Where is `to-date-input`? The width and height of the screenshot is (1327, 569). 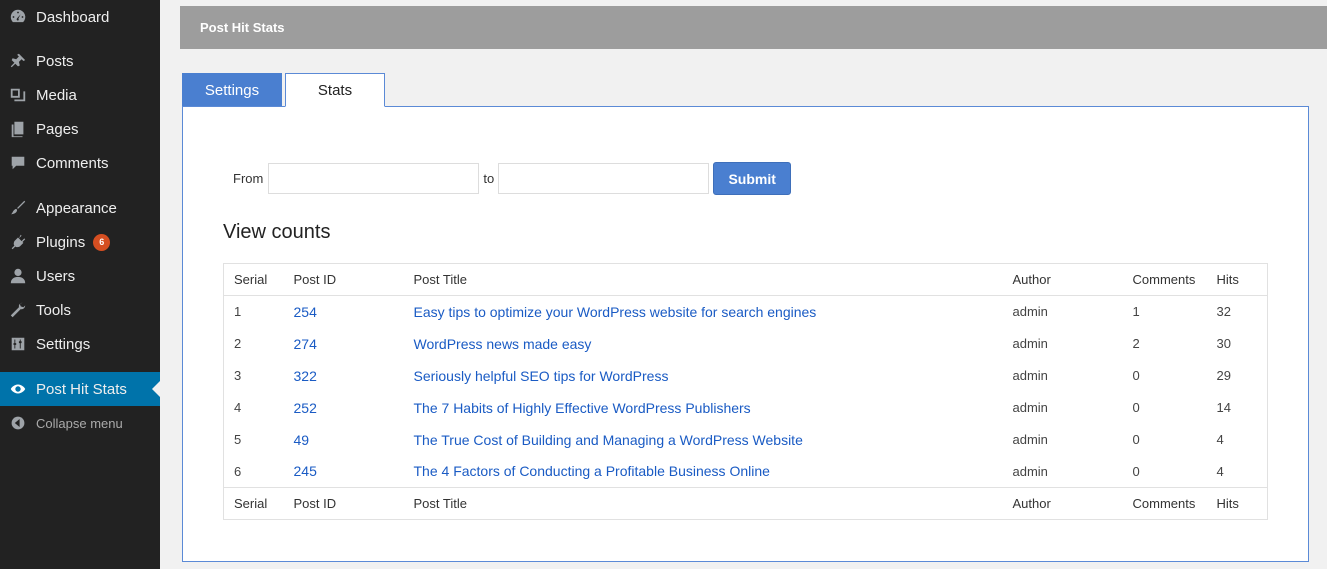
to-date-input is located at coordinates (604, 178).